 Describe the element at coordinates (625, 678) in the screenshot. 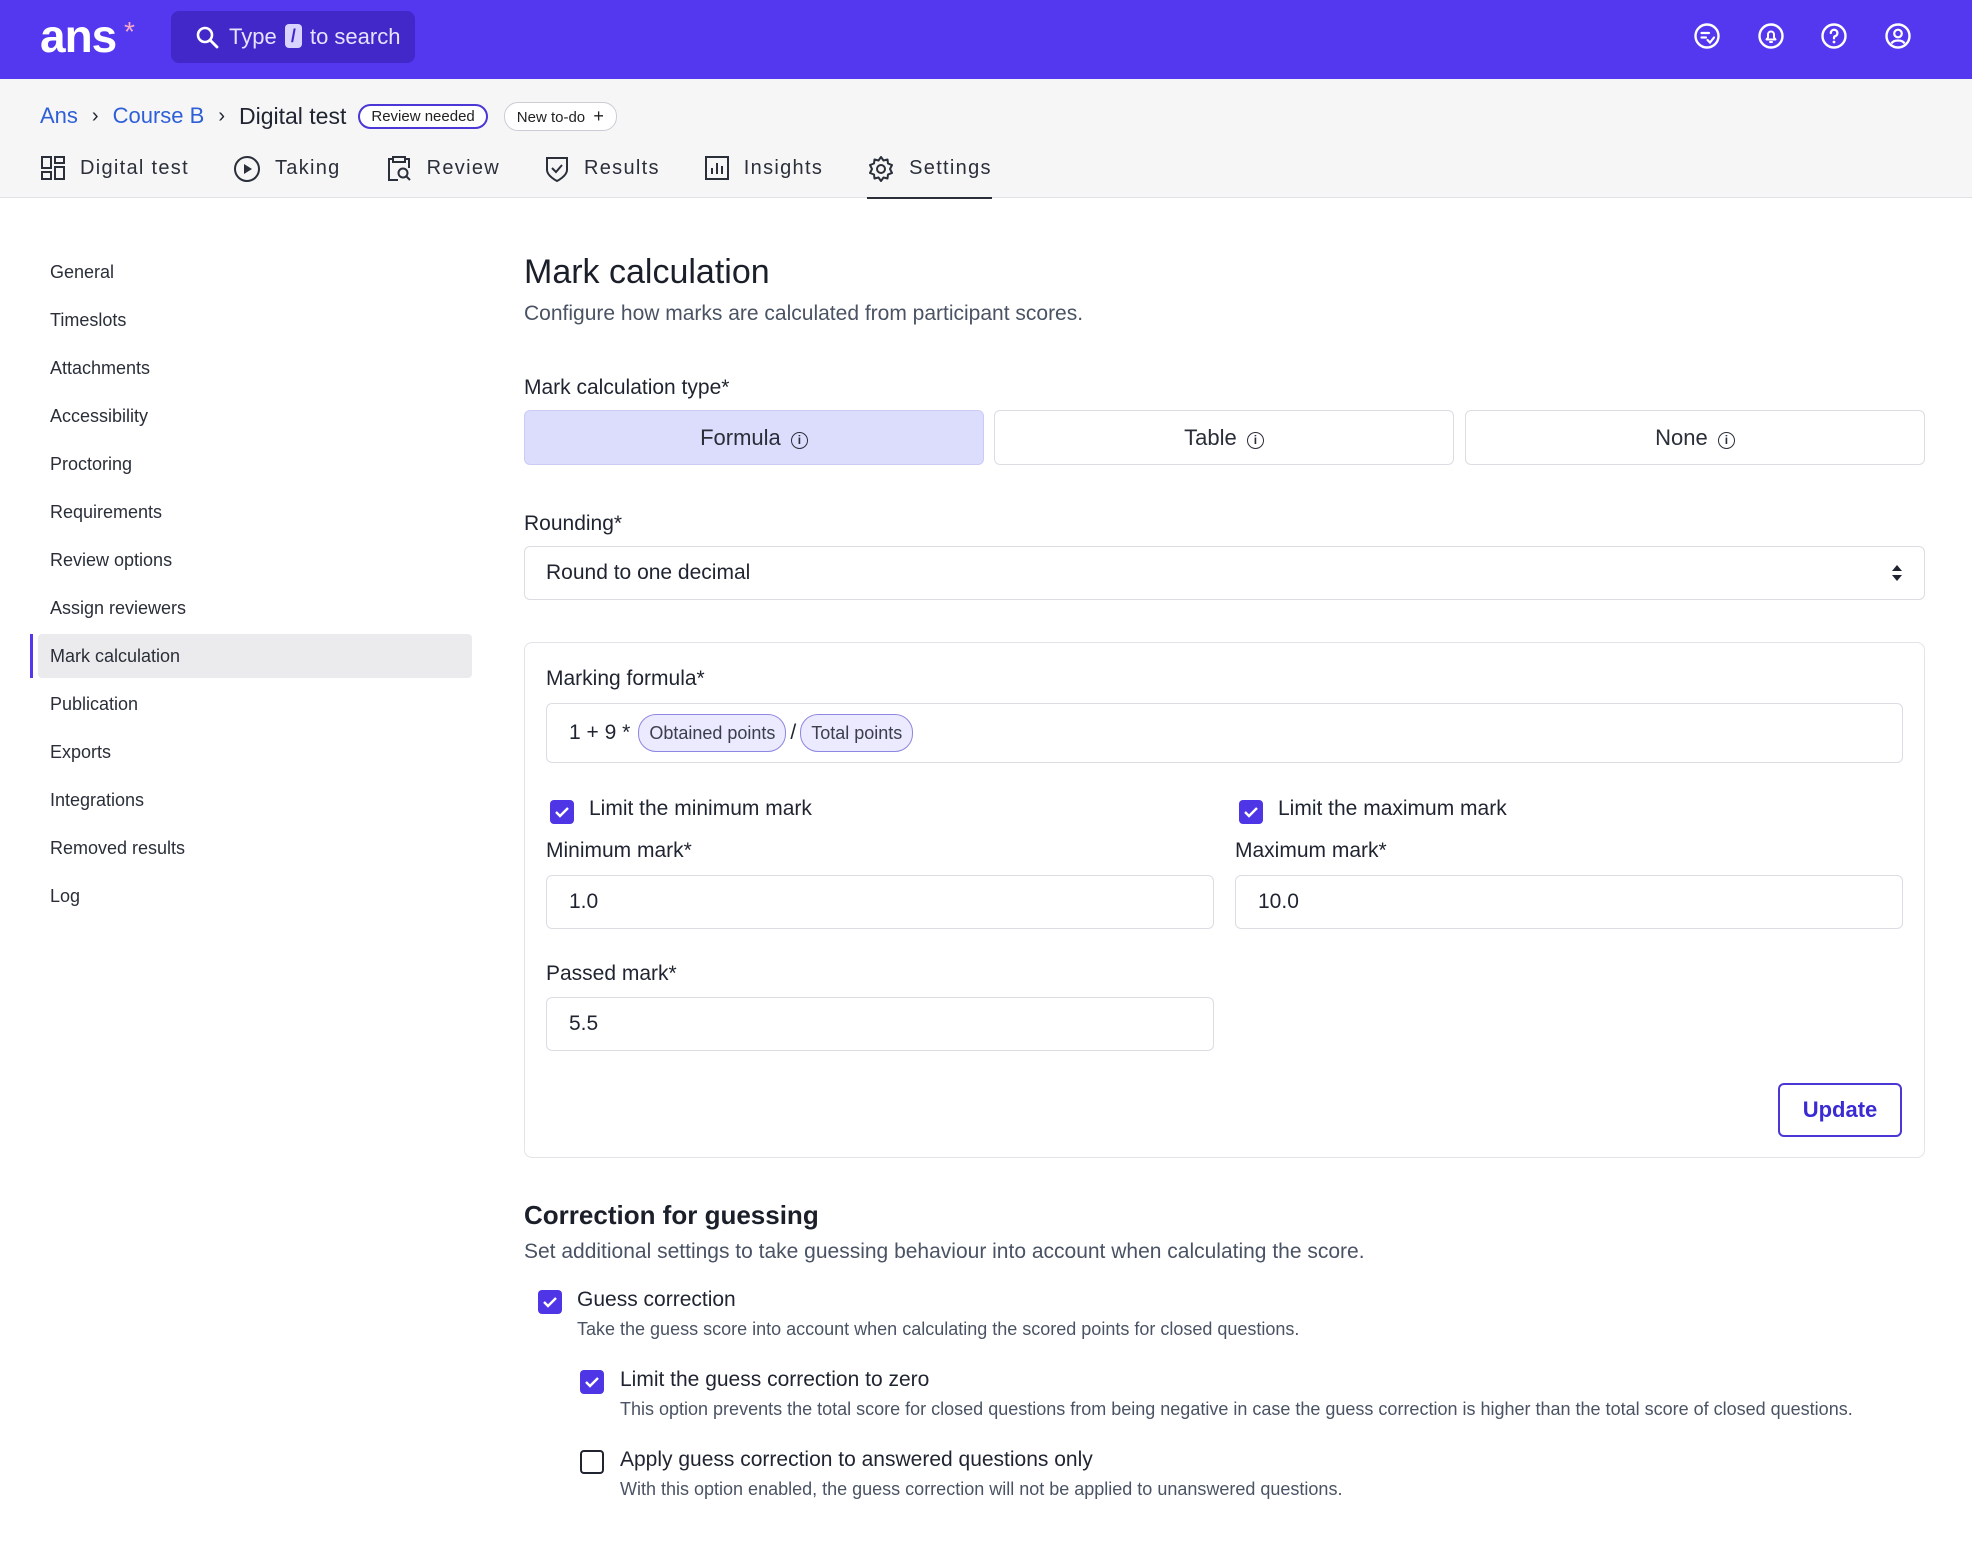

I see `formula-label: Marking formula*` at that location.